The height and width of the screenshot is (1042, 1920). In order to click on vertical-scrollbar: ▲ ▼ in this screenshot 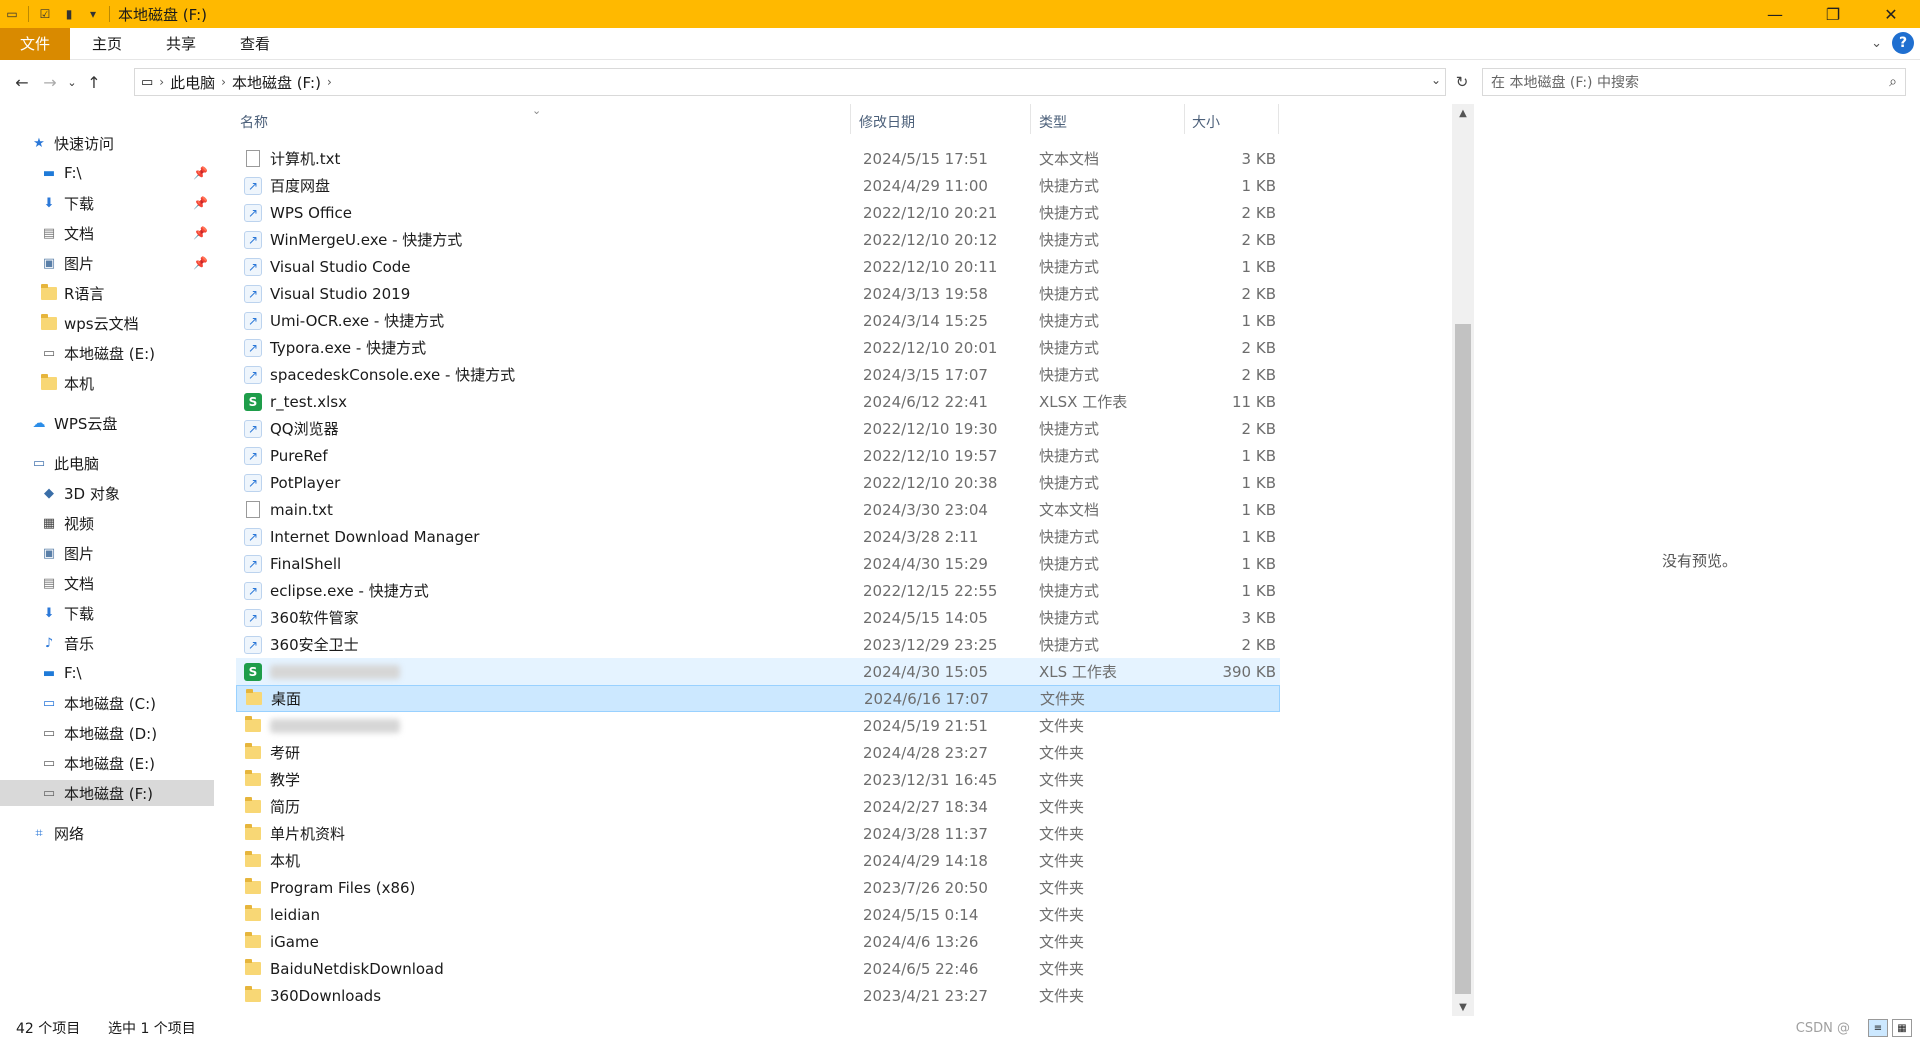, I will do `click(1463, 560)`.